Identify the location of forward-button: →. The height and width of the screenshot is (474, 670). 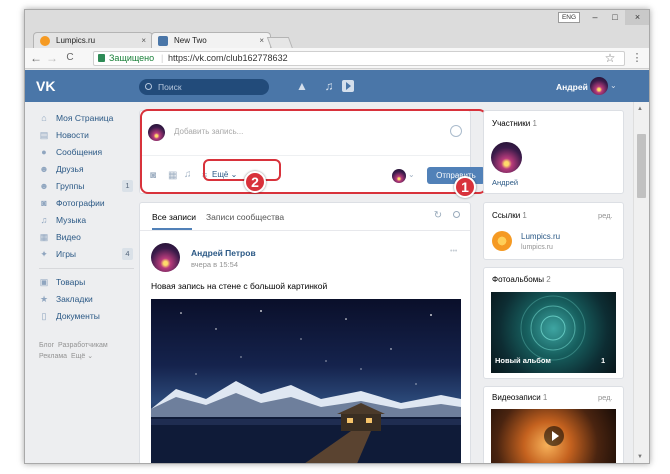
(52, 58).